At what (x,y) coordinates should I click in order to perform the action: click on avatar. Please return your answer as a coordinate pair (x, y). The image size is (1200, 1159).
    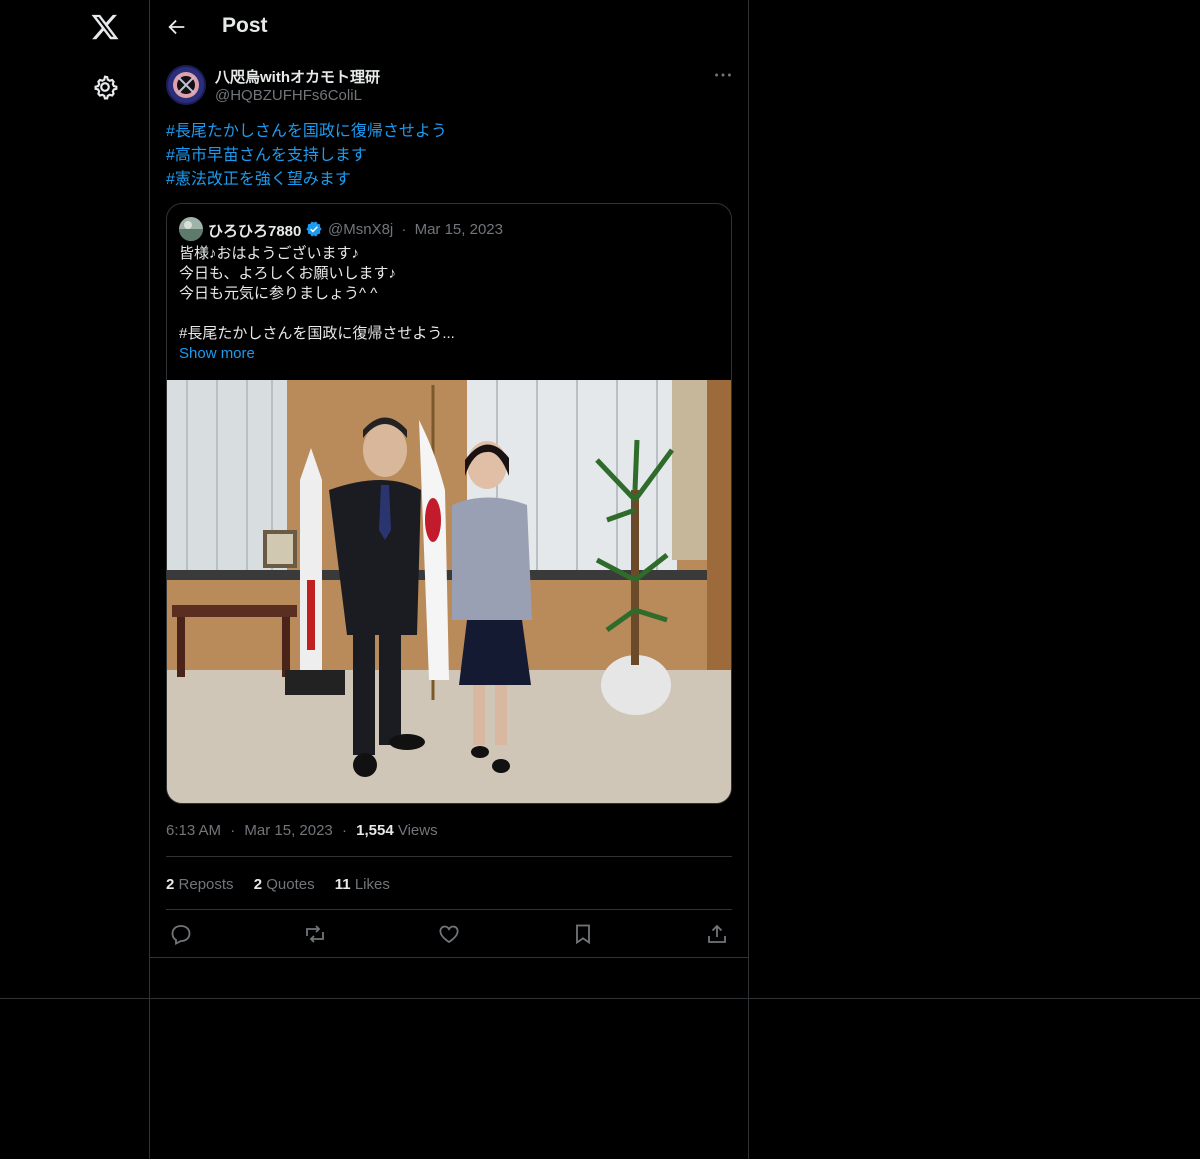
    Looking at the image, I should click on (186, 85).